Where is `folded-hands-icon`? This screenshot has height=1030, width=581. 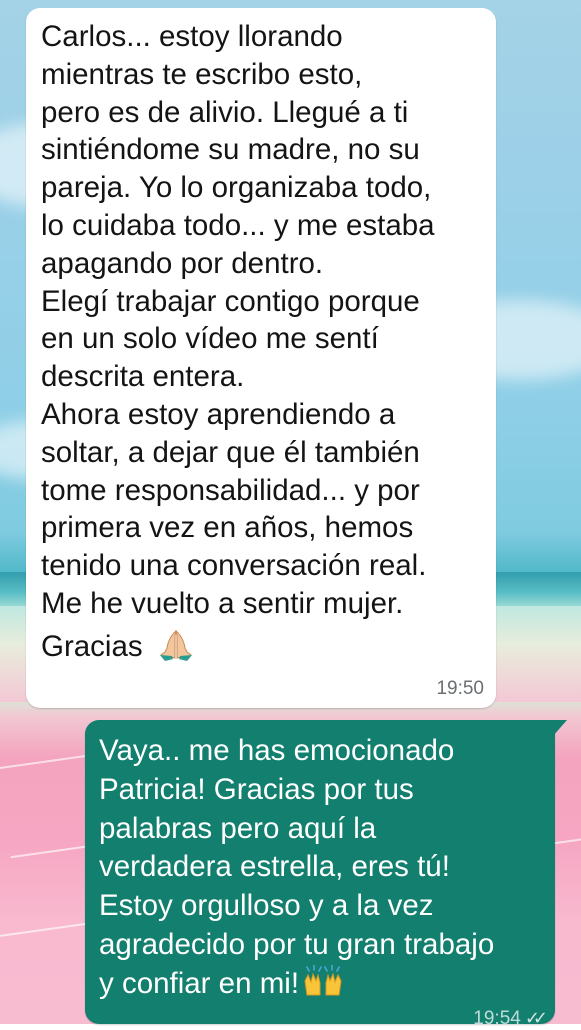
folded-hands-icon is located at coordinates (175, 645).